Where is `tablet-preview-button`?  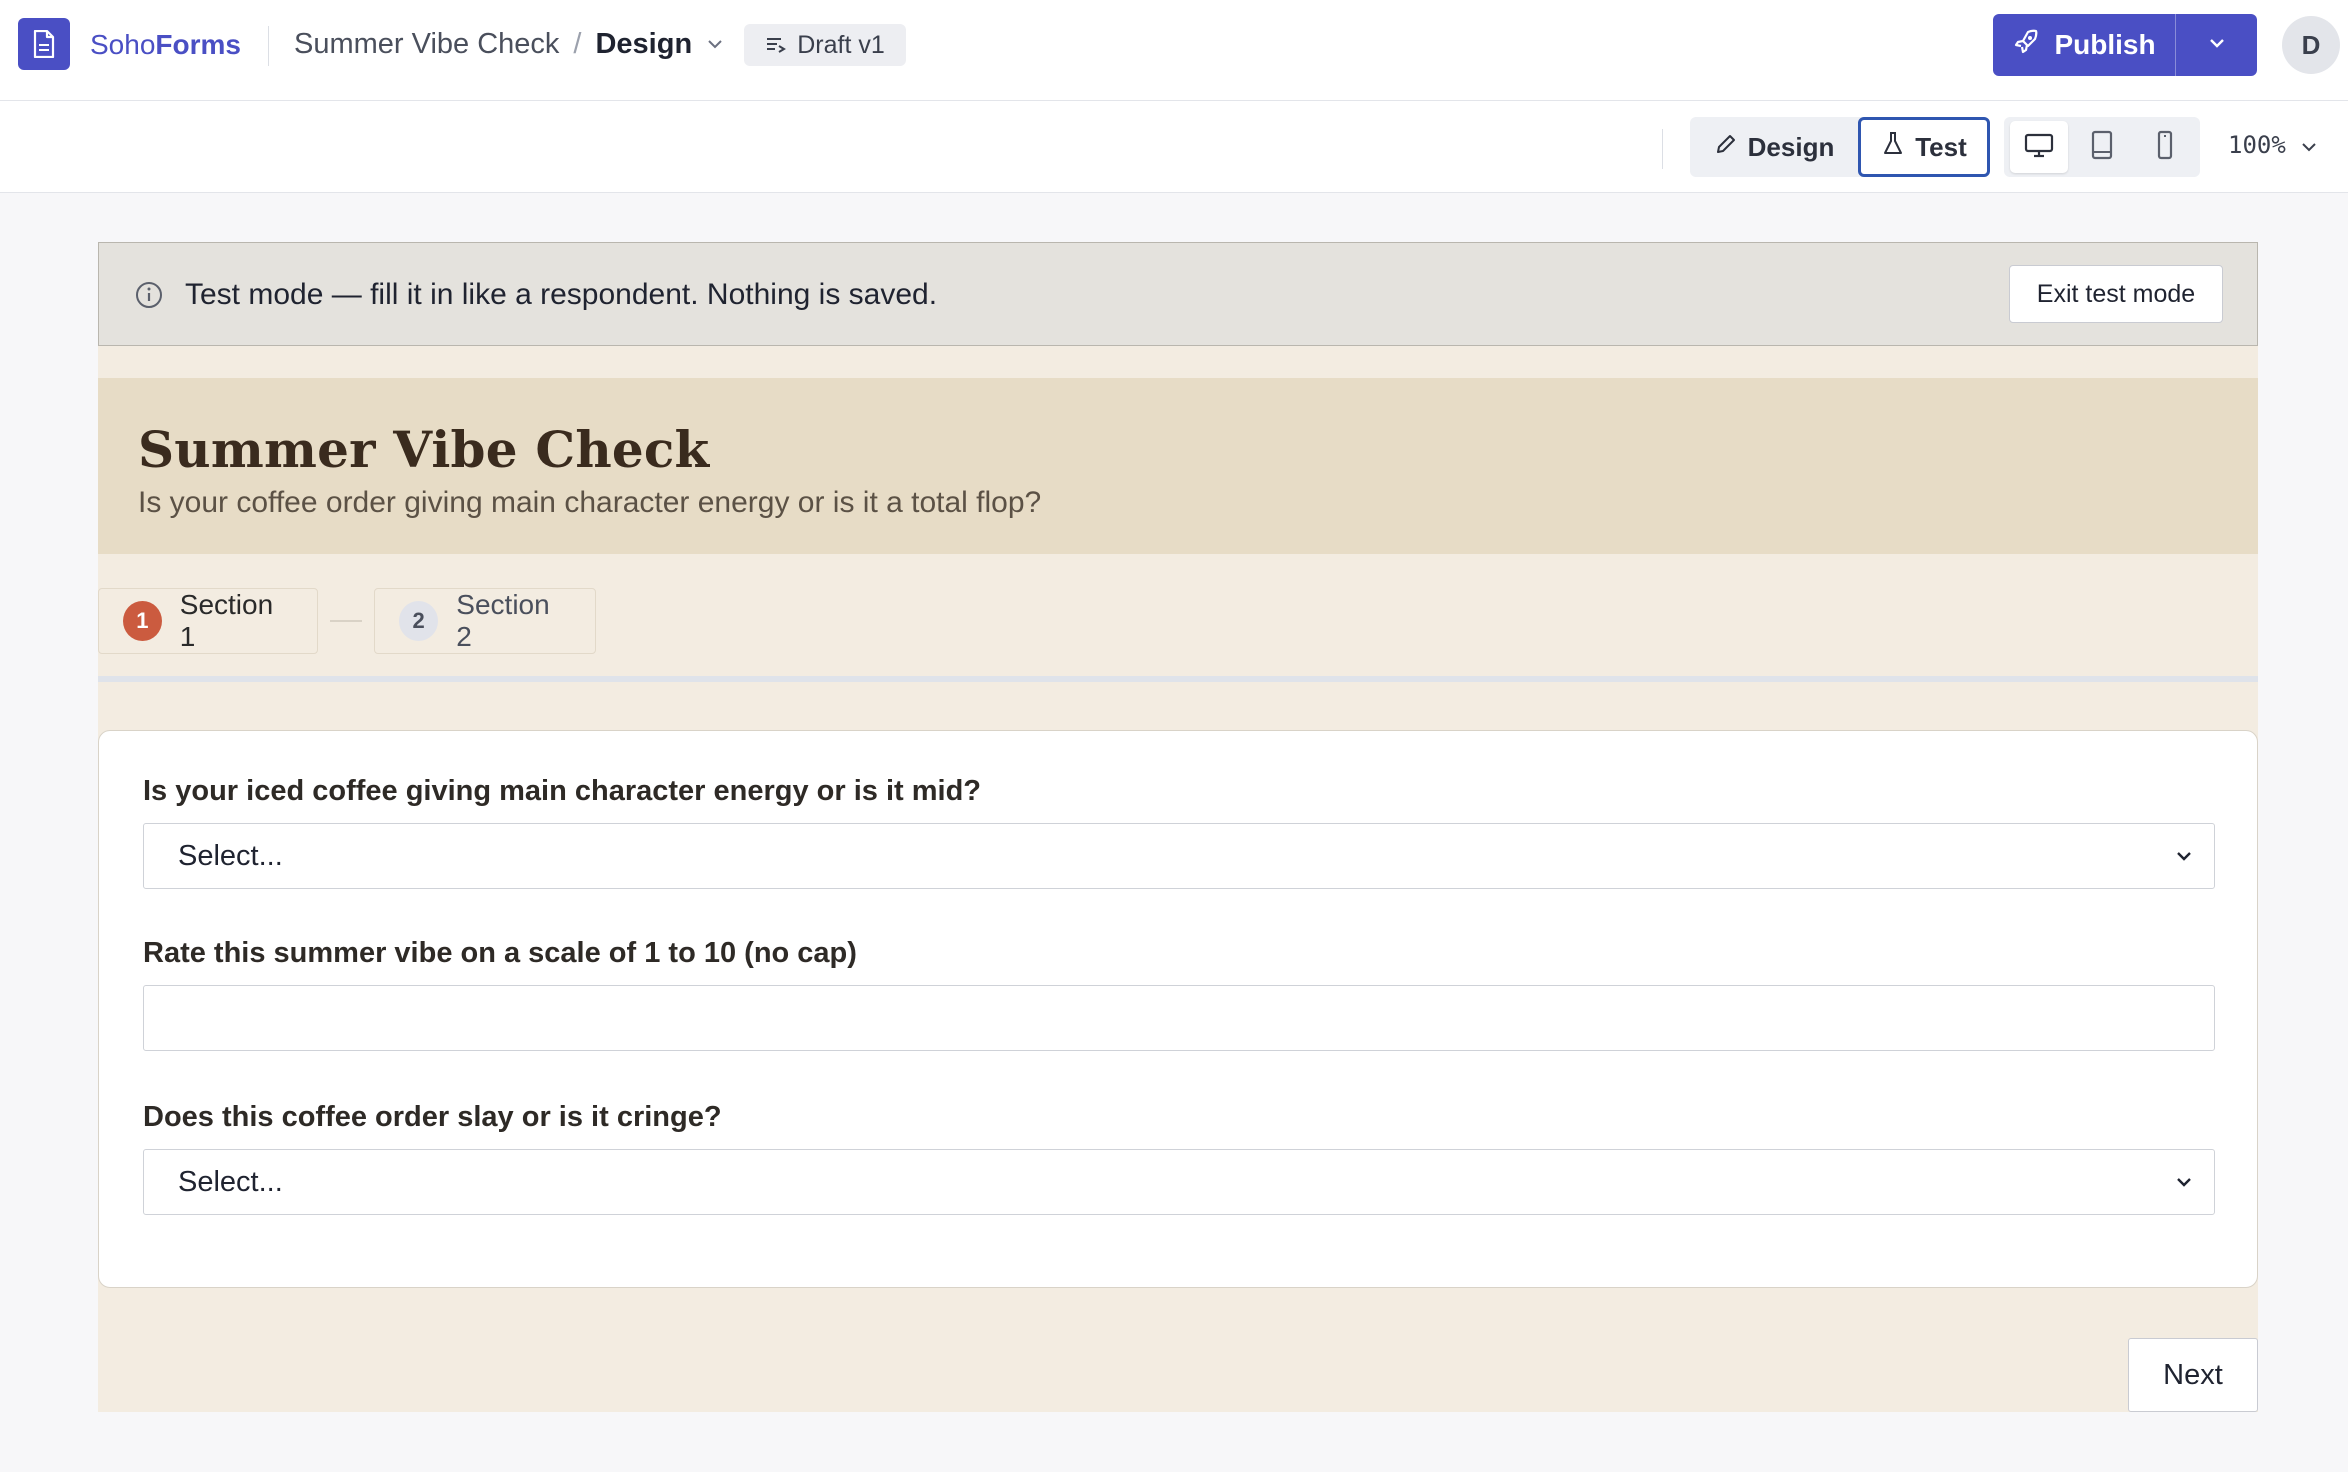 tablet-preview-button is located at coordinates (2102, 147).